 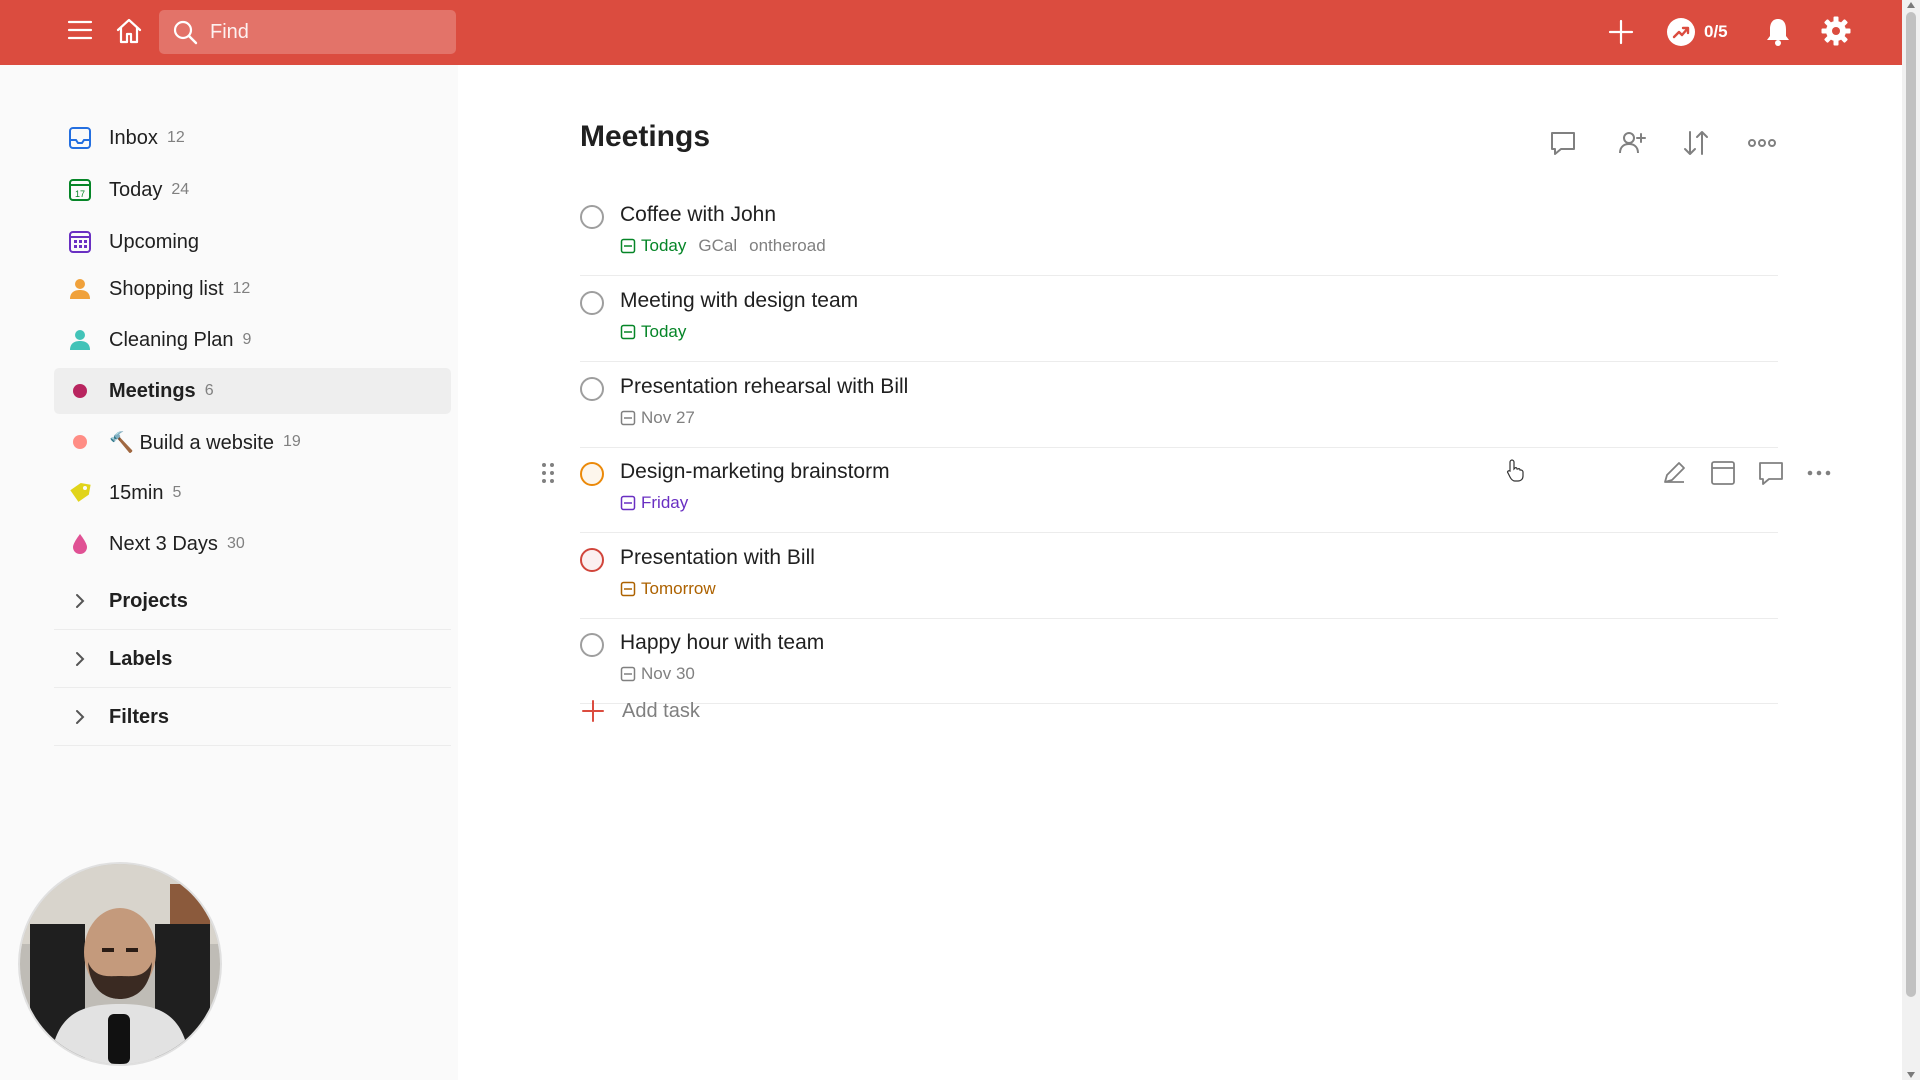 What do you see at coordinates (678, 588) in the screenshot?
I see `due-date-label: Tomorrow` at bounding box center [678, 588].